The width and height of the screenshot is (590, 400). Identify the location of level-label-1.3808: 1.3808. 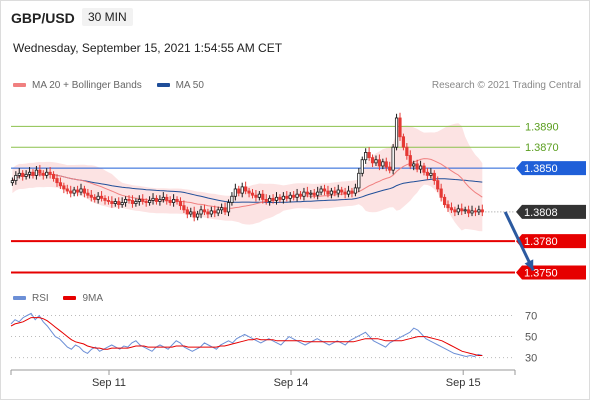
(541, 213).